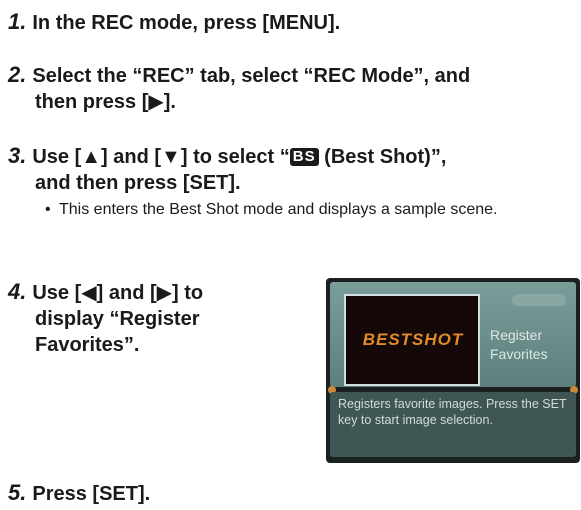 The image size is (581, 510). Describe the element at coordinates (533, 345) in the screenshot. I see `scene-label: Register Favorites` at that location.